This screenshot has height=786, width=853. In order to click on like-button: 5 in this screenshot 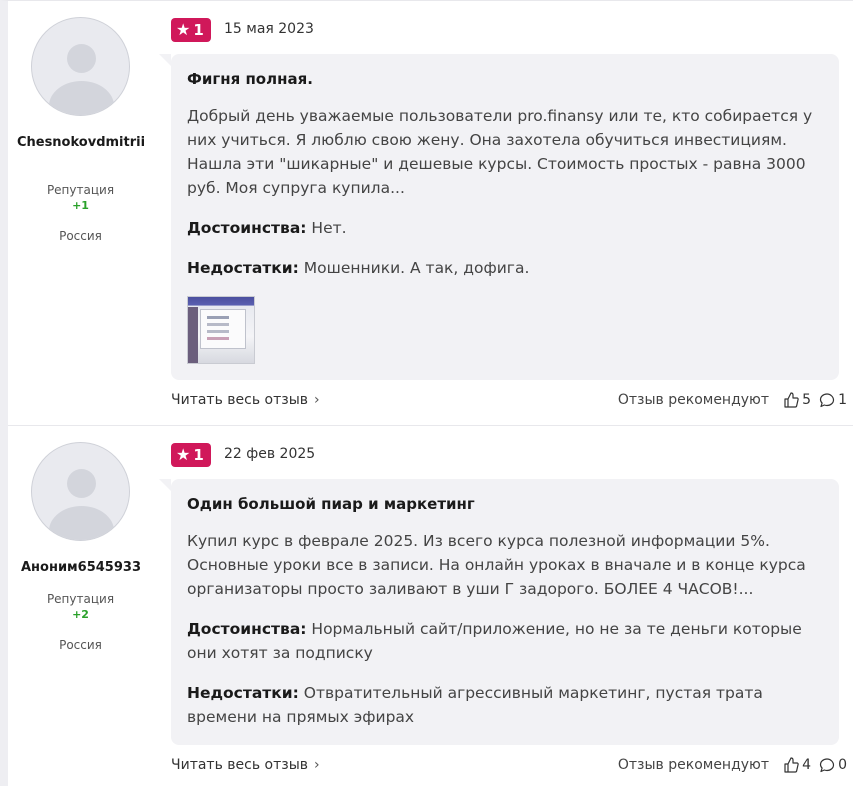, I will do `click(797, 400)`.